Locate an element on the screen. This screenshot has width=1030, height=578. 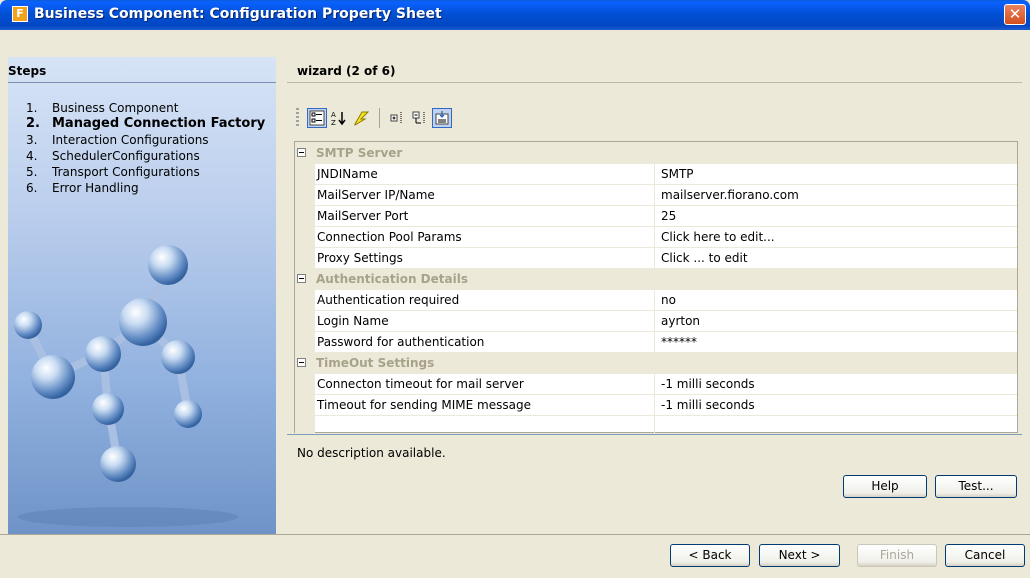
property-name: Authentication required is located at coordinates (485, 300).